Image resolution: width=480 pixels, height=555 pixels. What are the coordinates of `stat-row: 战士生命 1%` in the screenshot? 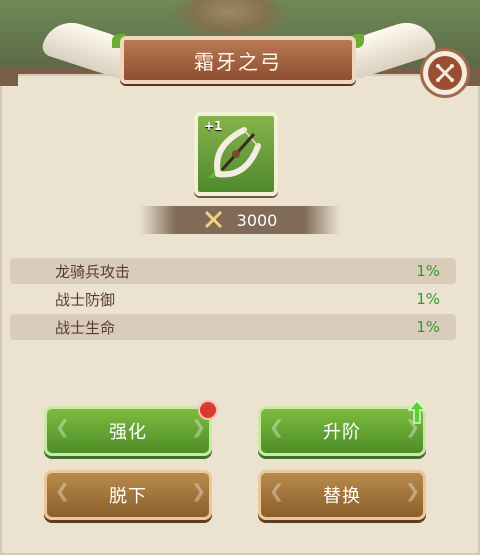 It's located at (233, 327).